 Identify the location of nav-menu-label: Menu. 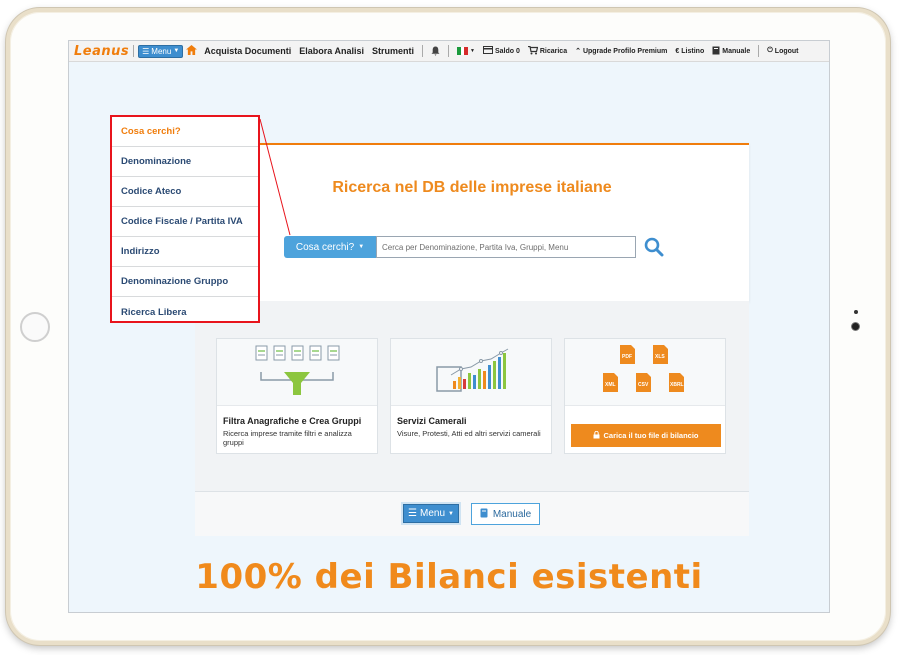
(161, 51).